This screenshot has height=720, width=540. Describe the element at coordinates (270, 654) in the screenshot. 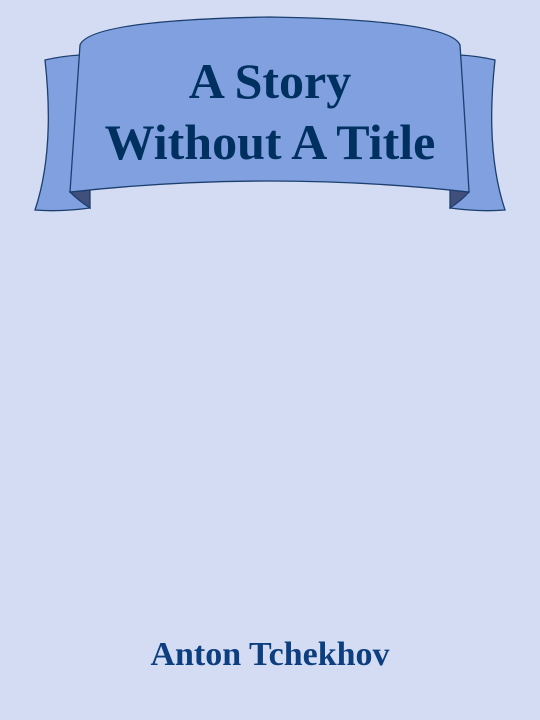

I see `book-author: Anton Tchekhov` at that location.